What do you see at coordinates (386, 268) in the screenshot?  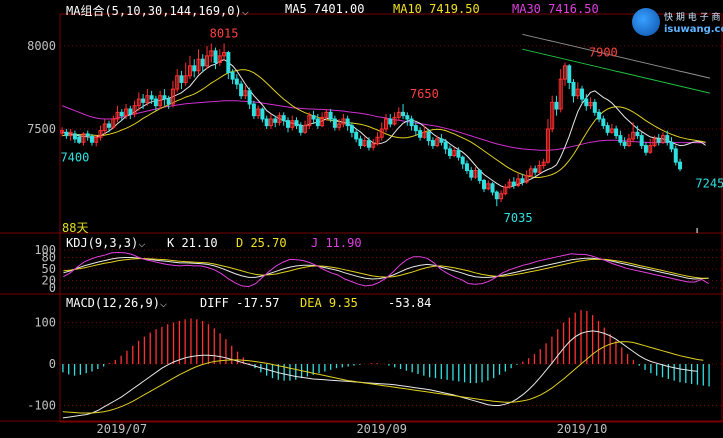 I see `kdj-k-line` at bounding box center [386, 268].